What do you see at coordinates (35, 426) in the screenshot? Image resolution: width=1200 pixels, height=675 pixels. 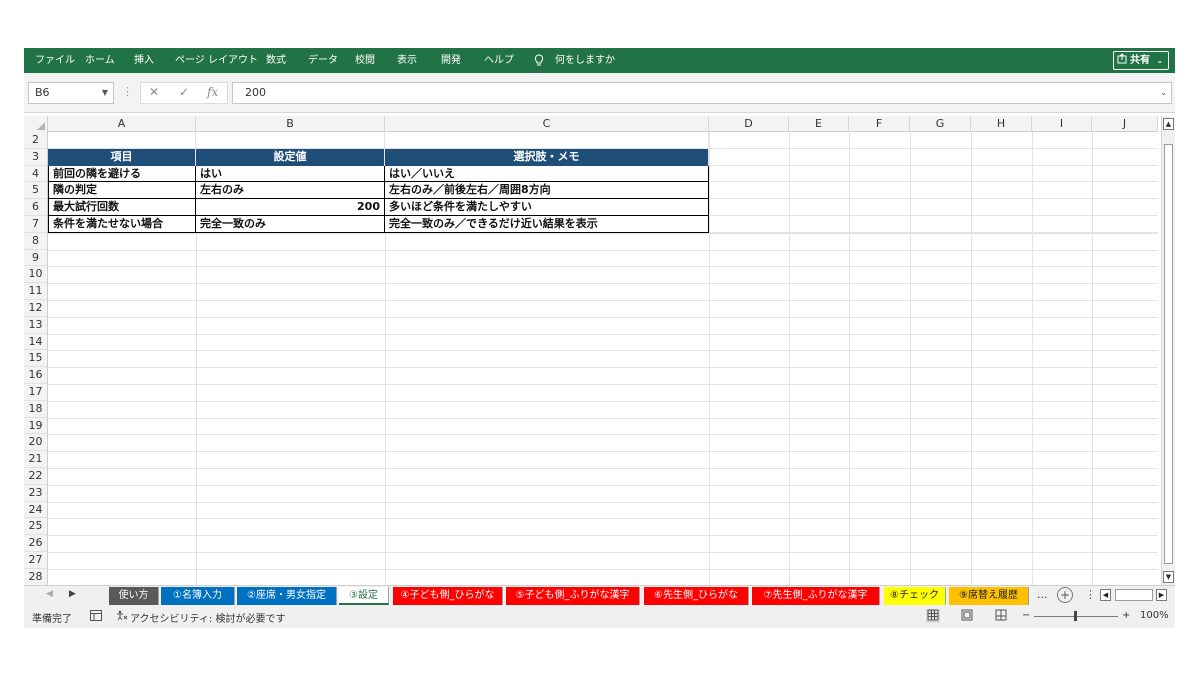 I see `row-header: 19` at bounding box center [35, 426].